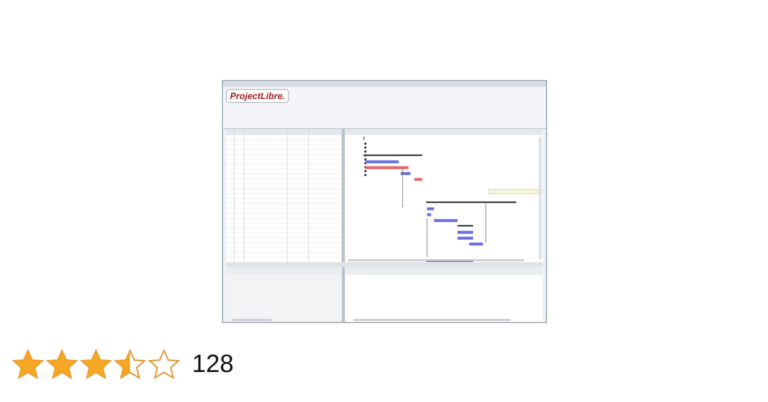 The image size is (768, 402). What do you see at coordinates (252, 320) in the screenshot?
I see `scroll-bar` at bounding box center [252, 320].